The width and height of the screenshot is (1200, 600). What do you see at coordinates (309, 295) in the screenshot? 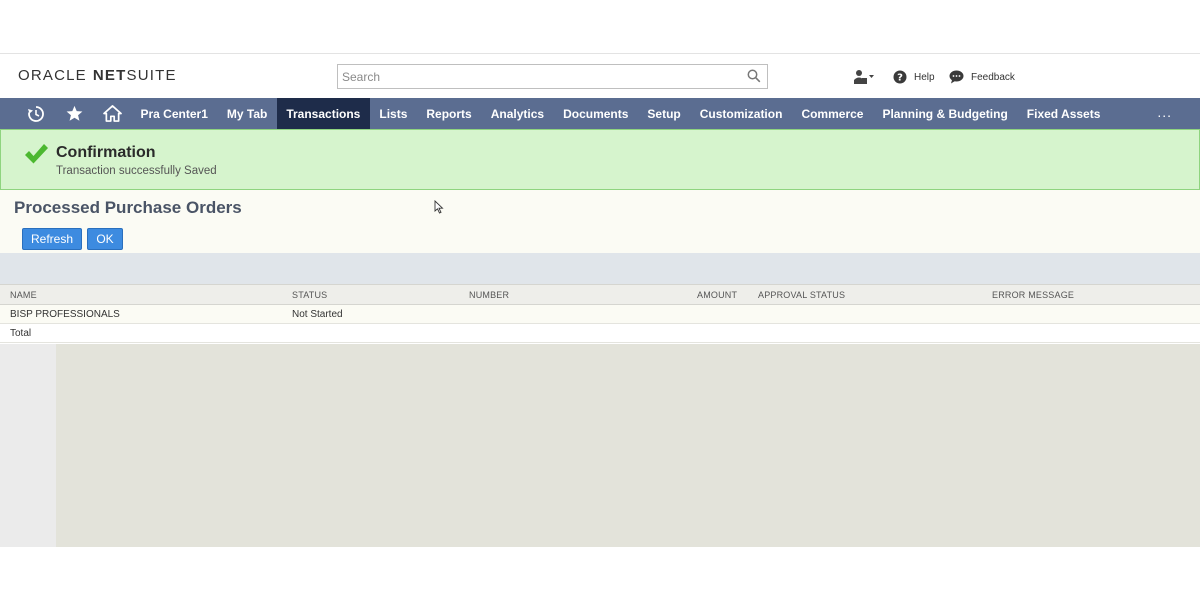
I see `column-header-status: STATUS` at bounding box center [309, 295].